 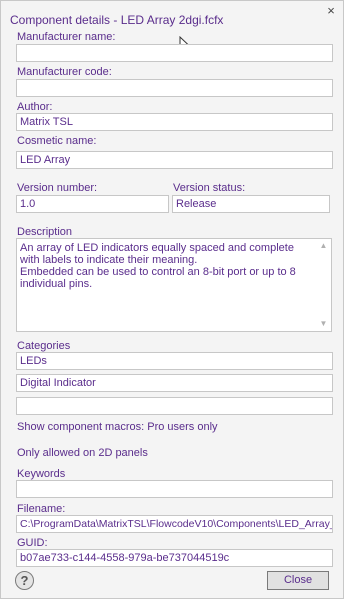 What do you see at coordinates (209, 188) in the screenshot?
I see `version-status-label: Version status:` at bounding box center [209, 188].